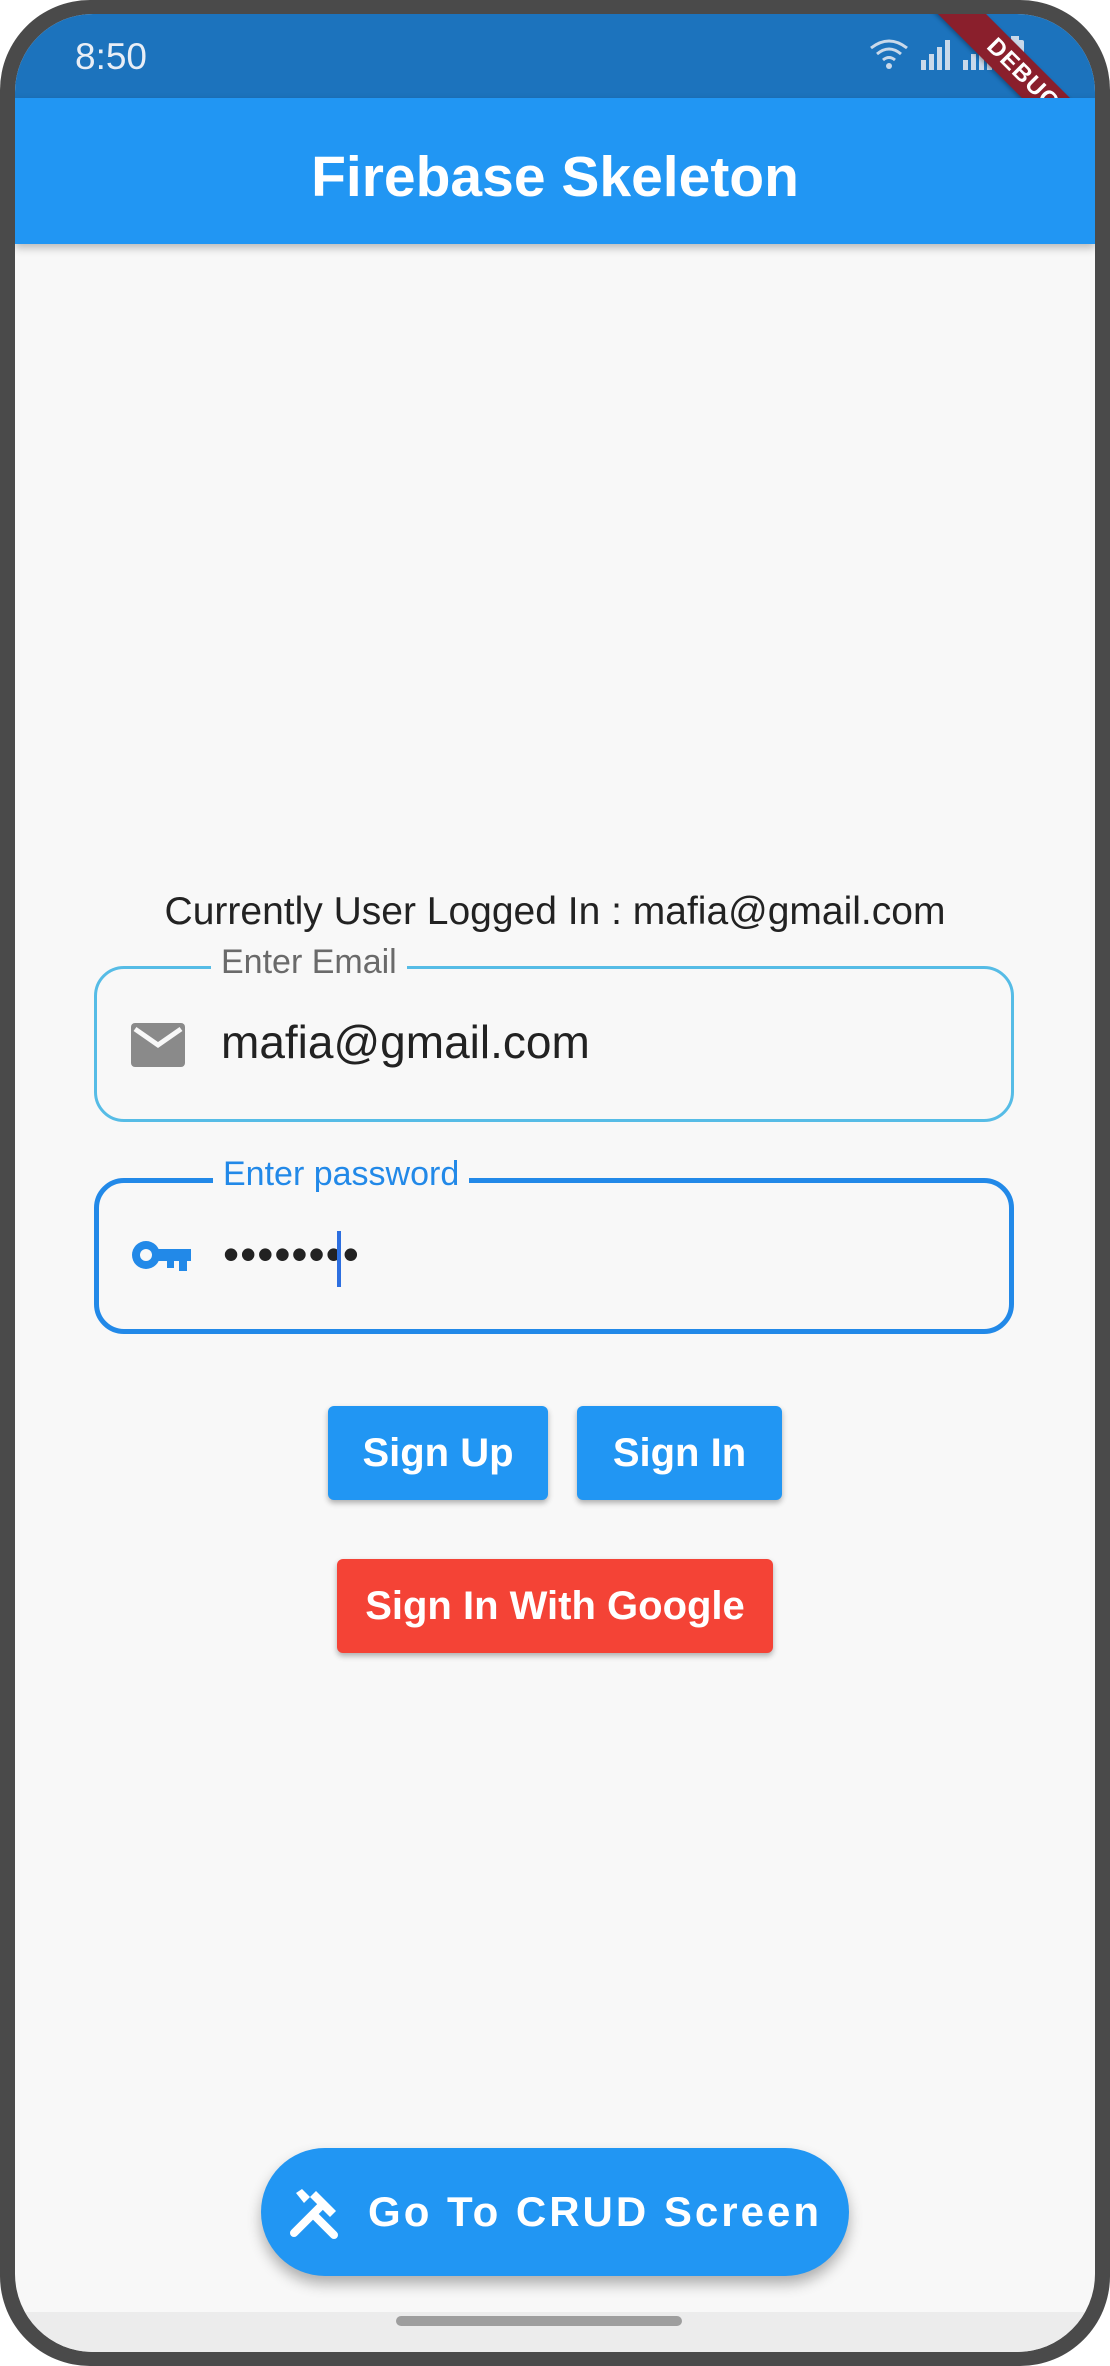 The height and width of the screenshot is (2366, 1110). Describe the element at coordinates (309, 962) in the screenshot. I see `email-field-label: Enter Email` at that location.